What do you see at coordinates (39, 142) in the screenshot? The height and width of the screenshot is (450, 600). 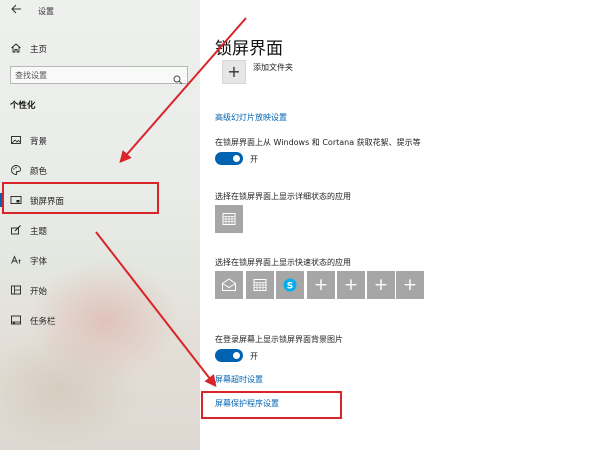 I see `sidebar-item-label: 背景` at bounding box center [39, 142].